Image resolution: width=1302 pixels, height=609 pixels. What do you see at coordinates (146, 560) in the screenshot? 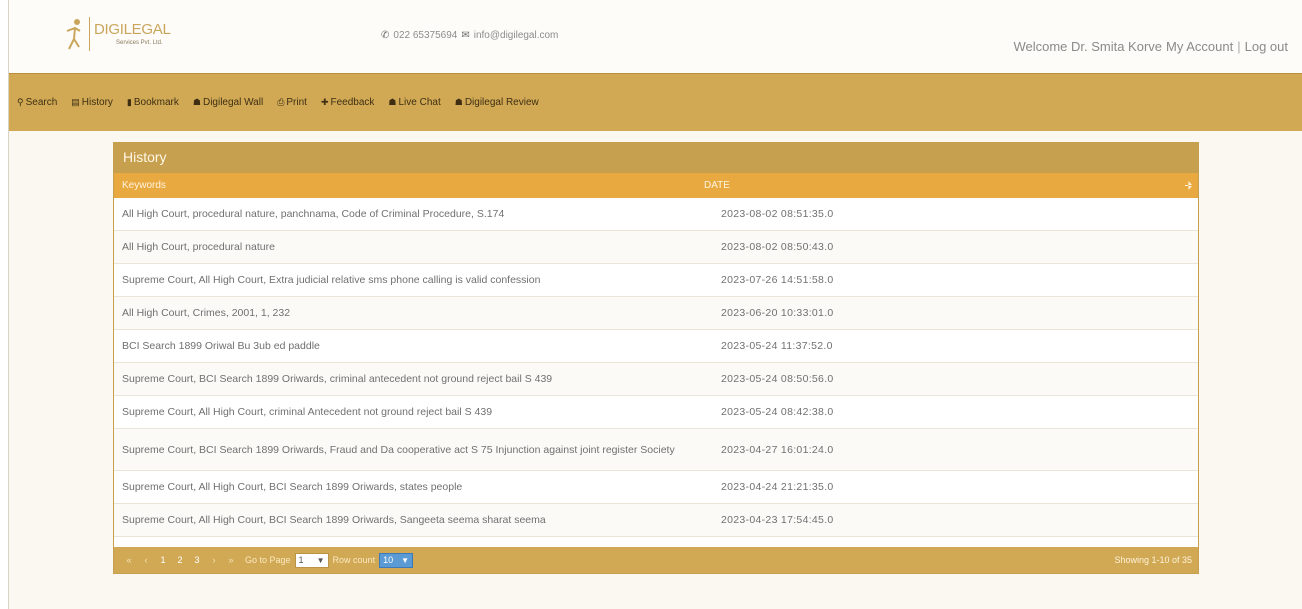
I see `prev-page-button: ‹` at bounding box center [146, 560].